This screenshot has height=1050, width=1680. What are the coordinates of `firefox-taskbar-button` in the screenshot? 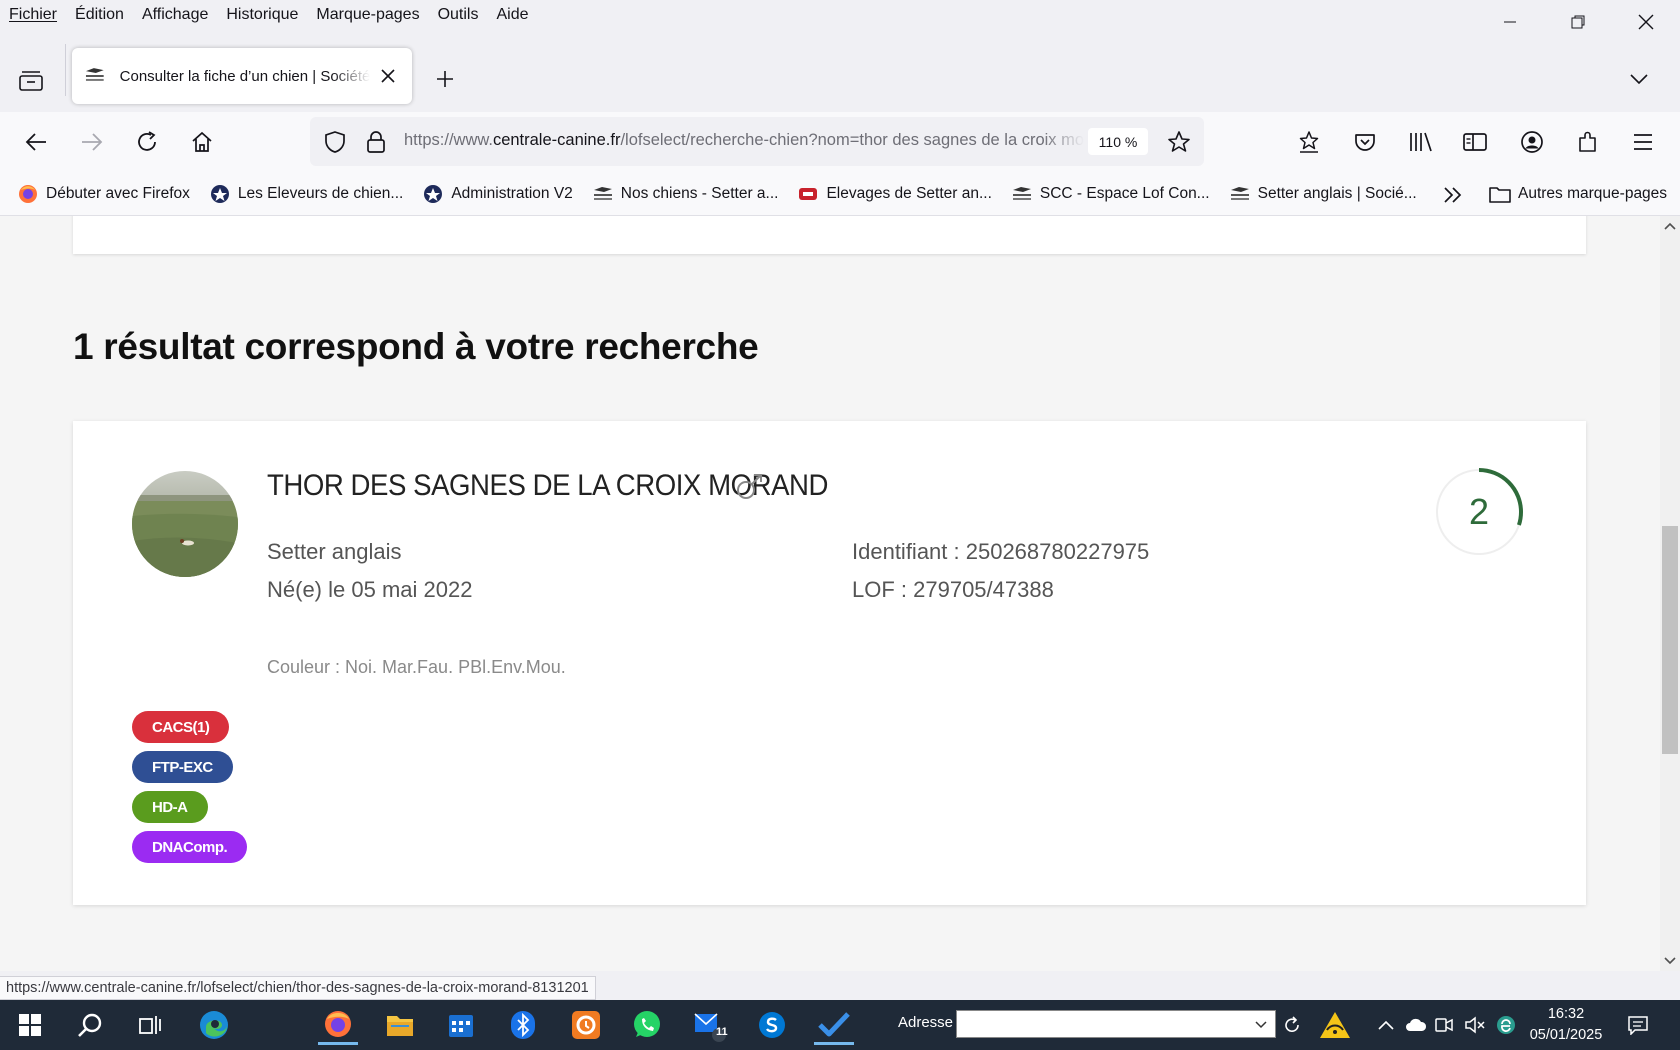 It's located at (338, 1025).